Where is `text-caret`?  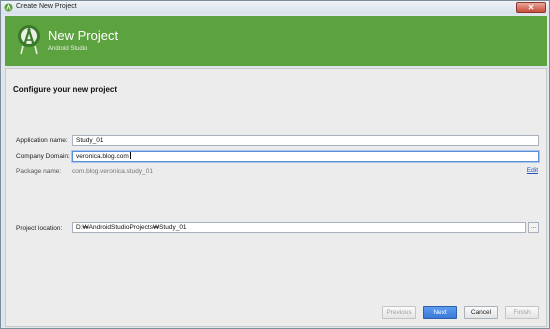 text-caret is located at coordinates (130, 155).